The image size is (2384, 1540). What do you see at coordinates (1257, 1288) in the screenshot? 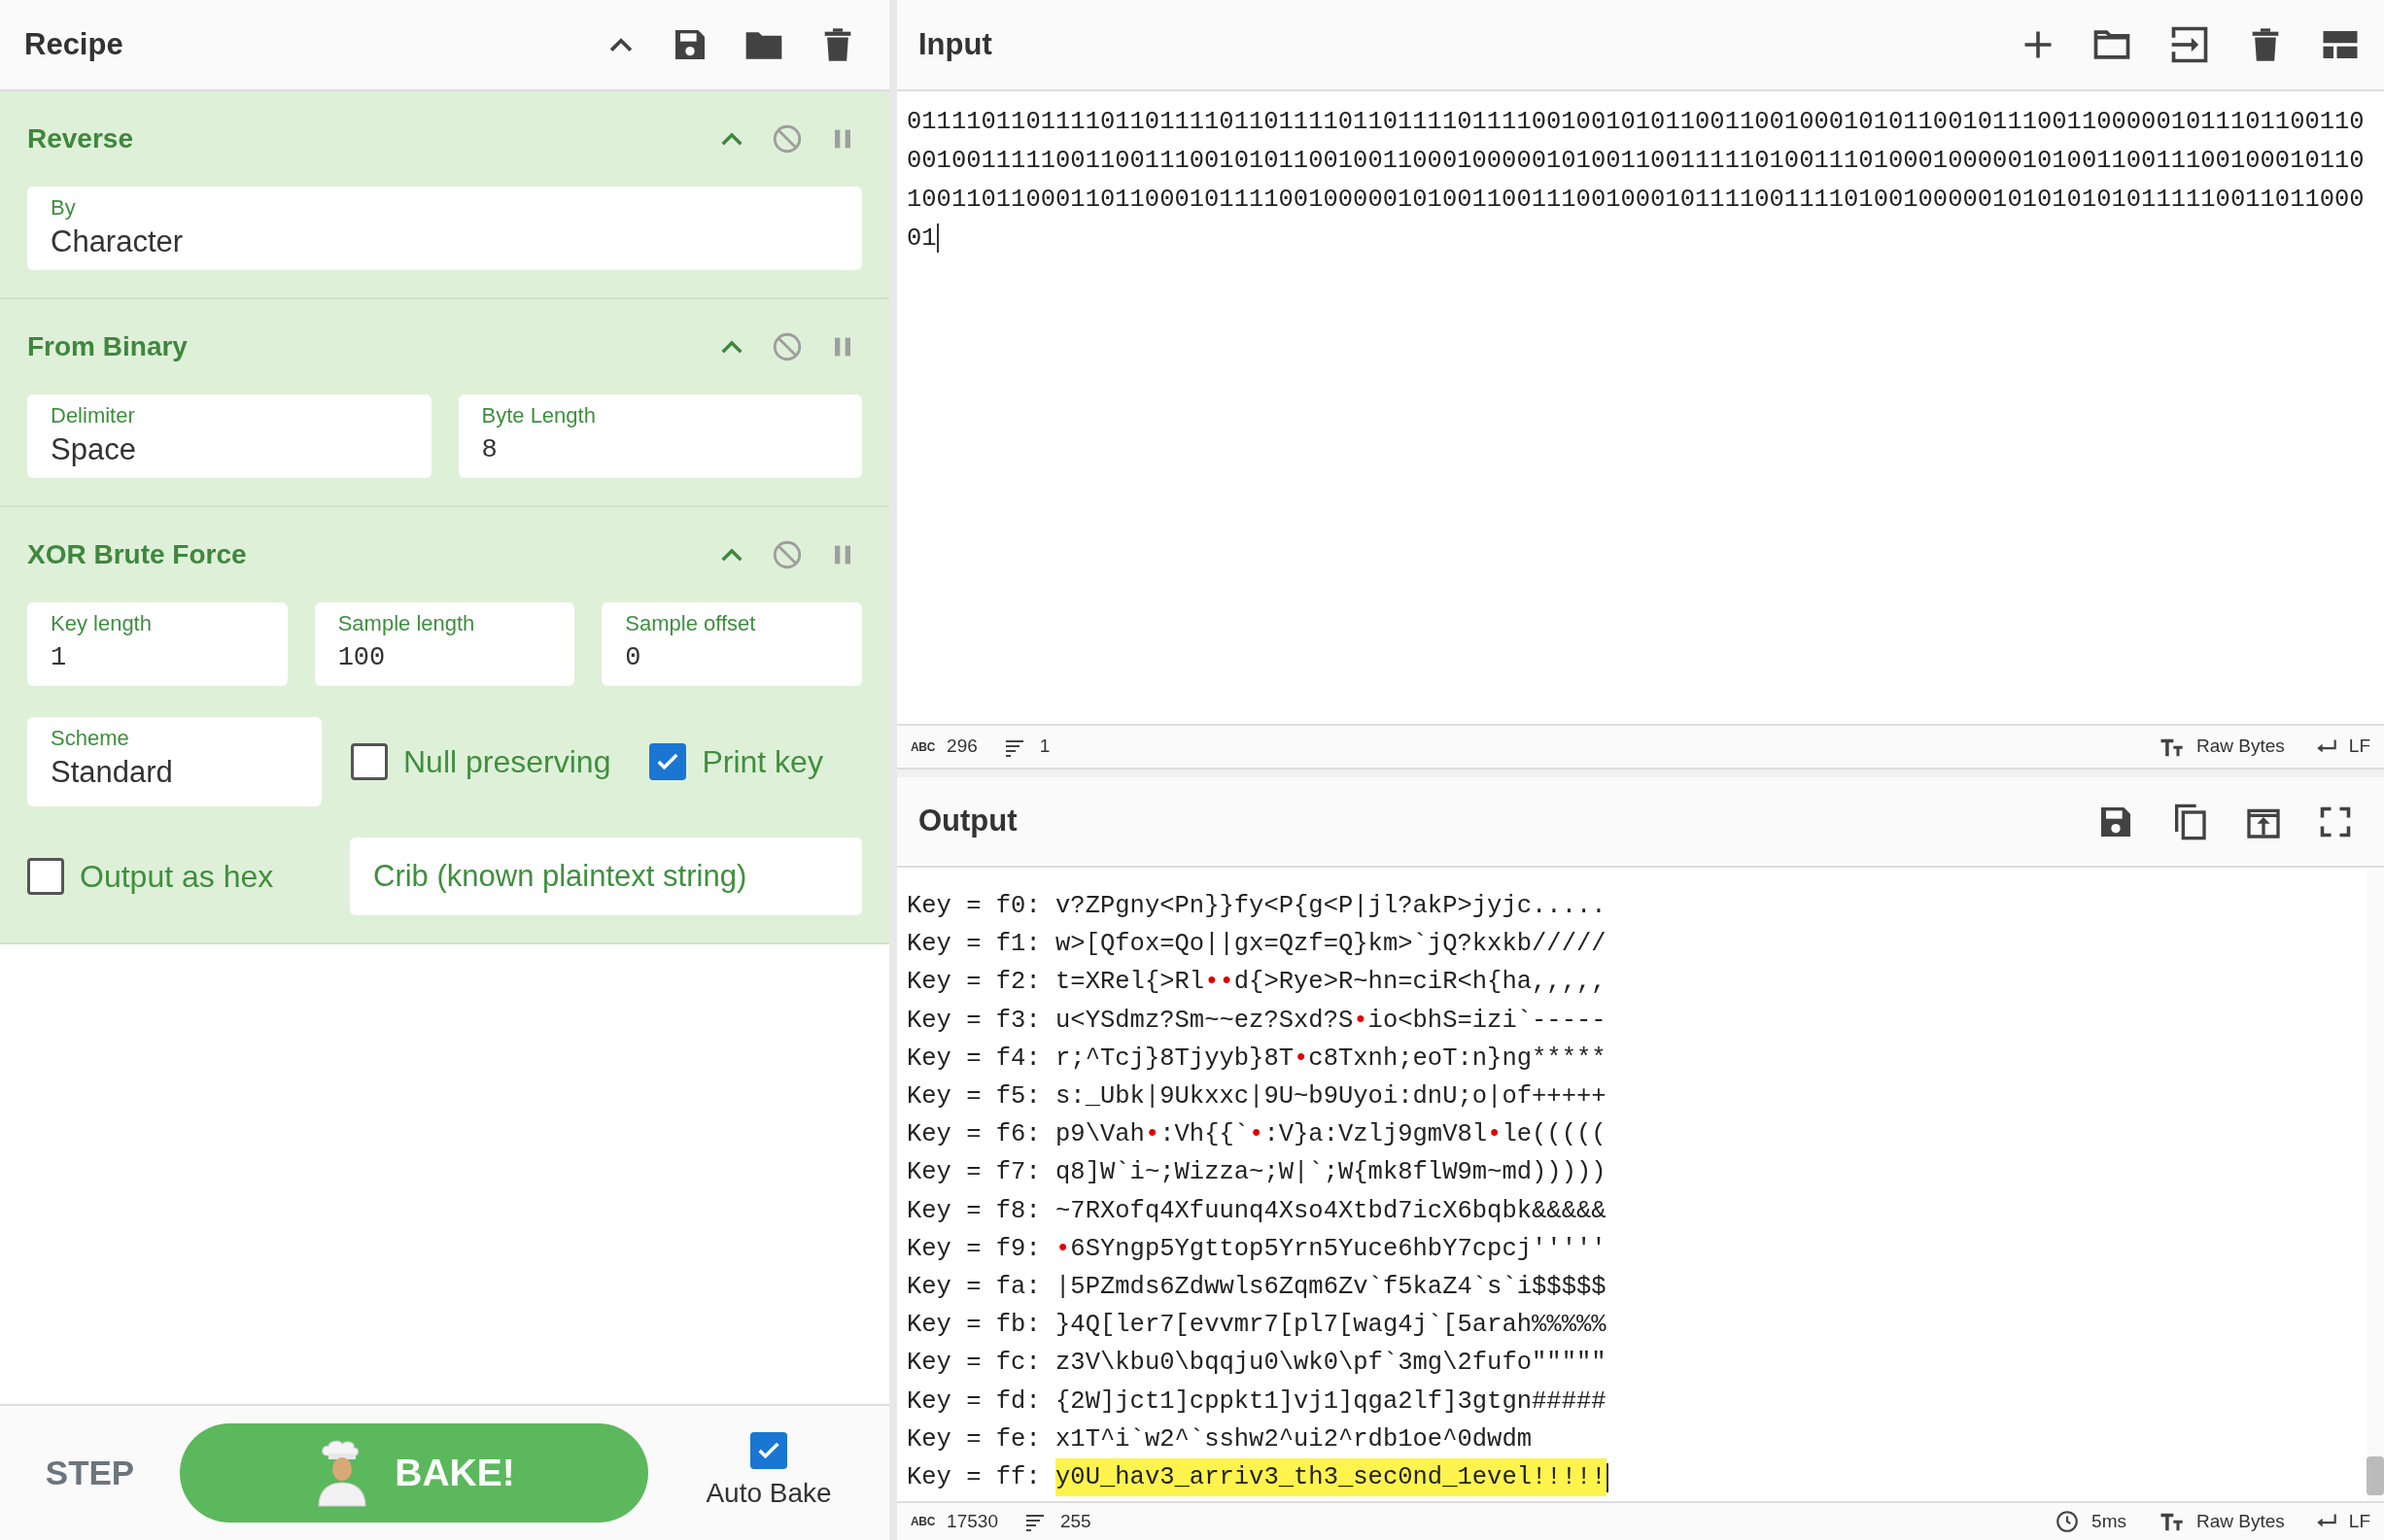
I see `output-line: Key = fa: |5PZmds6Zdwwls6Zqm6Zv`f5kaZ4`s`i$$$$$` at bounding box center [1257, 1288].